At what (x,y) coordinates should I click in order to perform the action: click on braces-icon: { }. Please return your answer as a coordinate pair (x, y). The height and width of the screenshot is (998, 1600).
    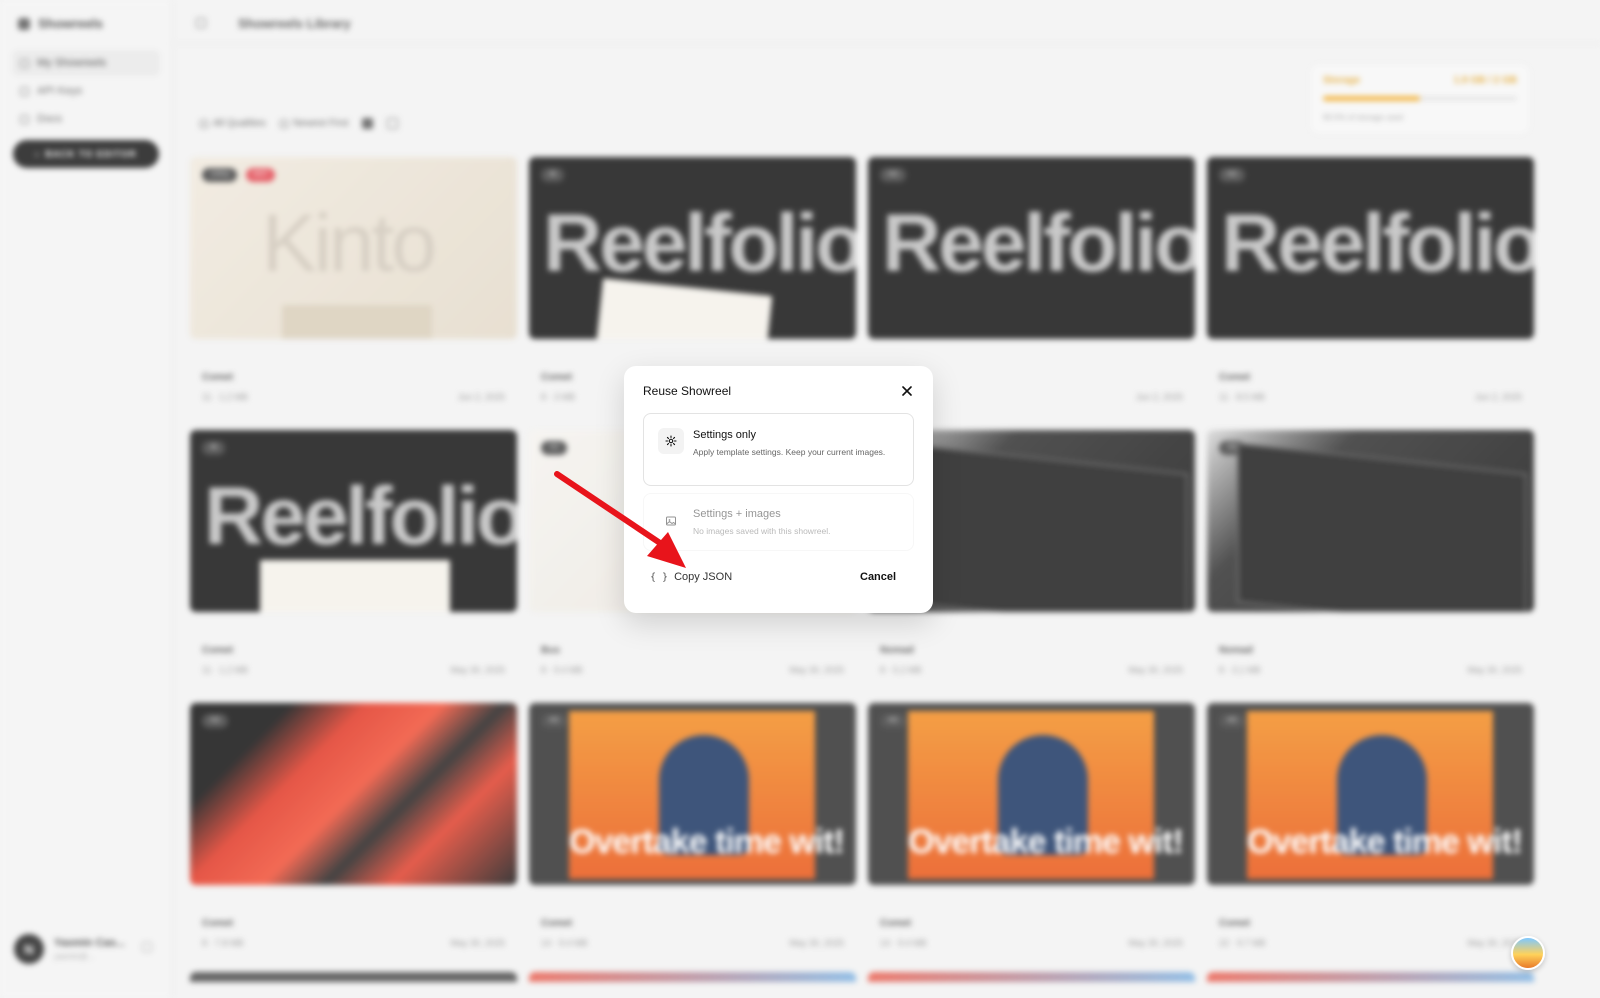
    Looking at the image, I should click on (659, 577).